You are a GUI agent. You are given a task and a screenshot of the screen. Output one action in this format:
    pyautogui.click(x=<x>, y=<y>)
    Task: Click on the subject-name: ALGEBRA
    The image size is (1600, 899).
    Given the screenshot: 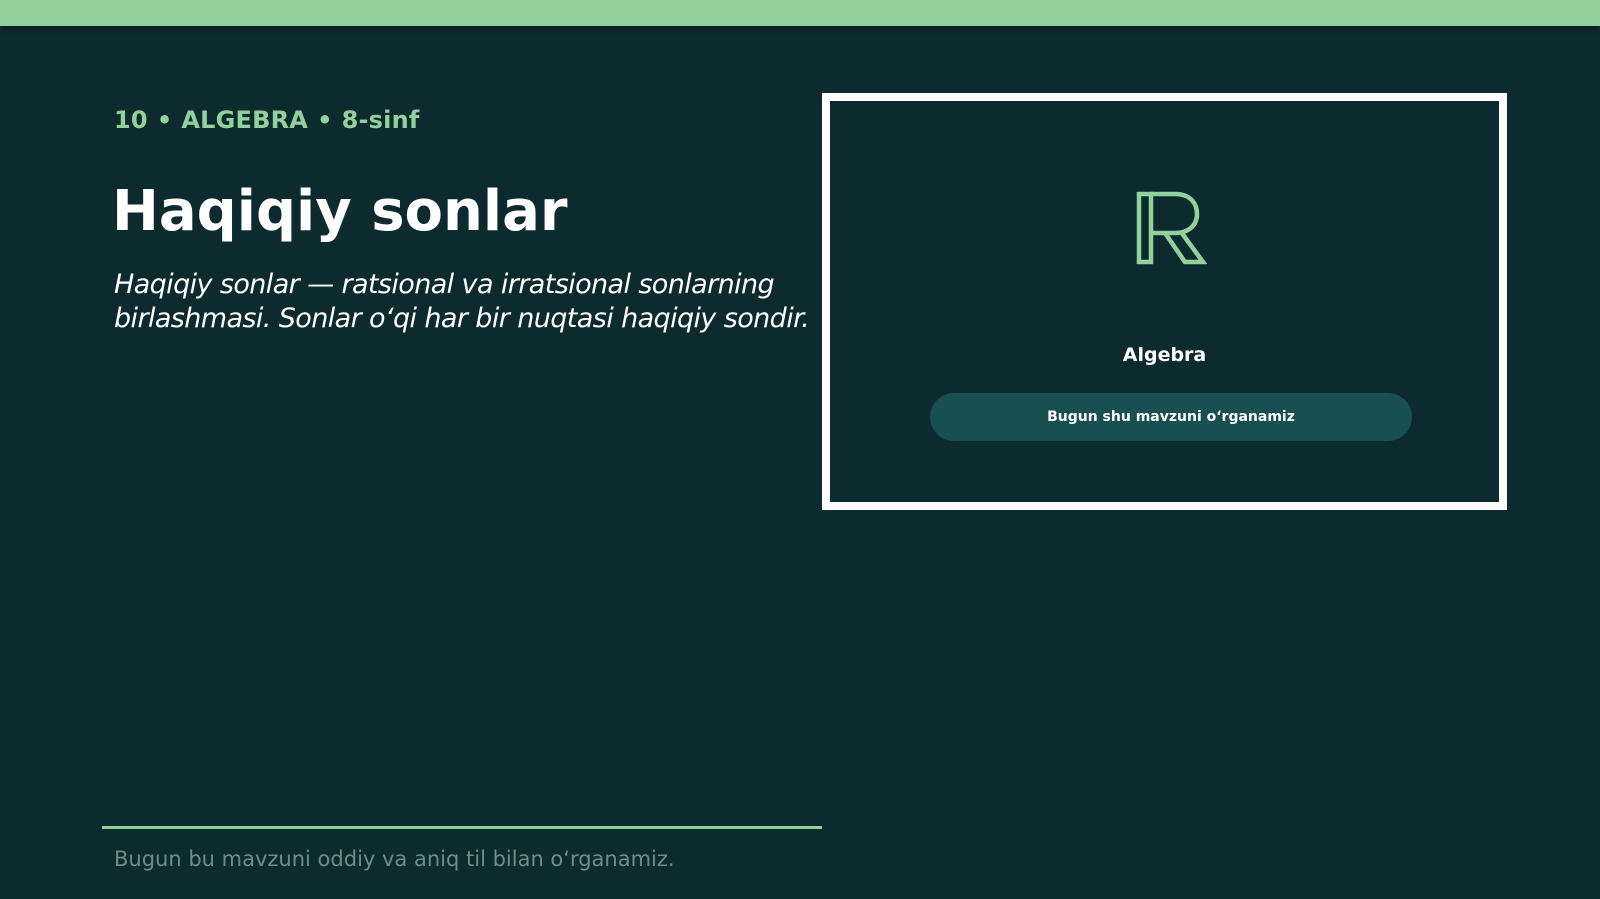 What is the action you would take?
    pyautogui.click(x=245, y=120)
    